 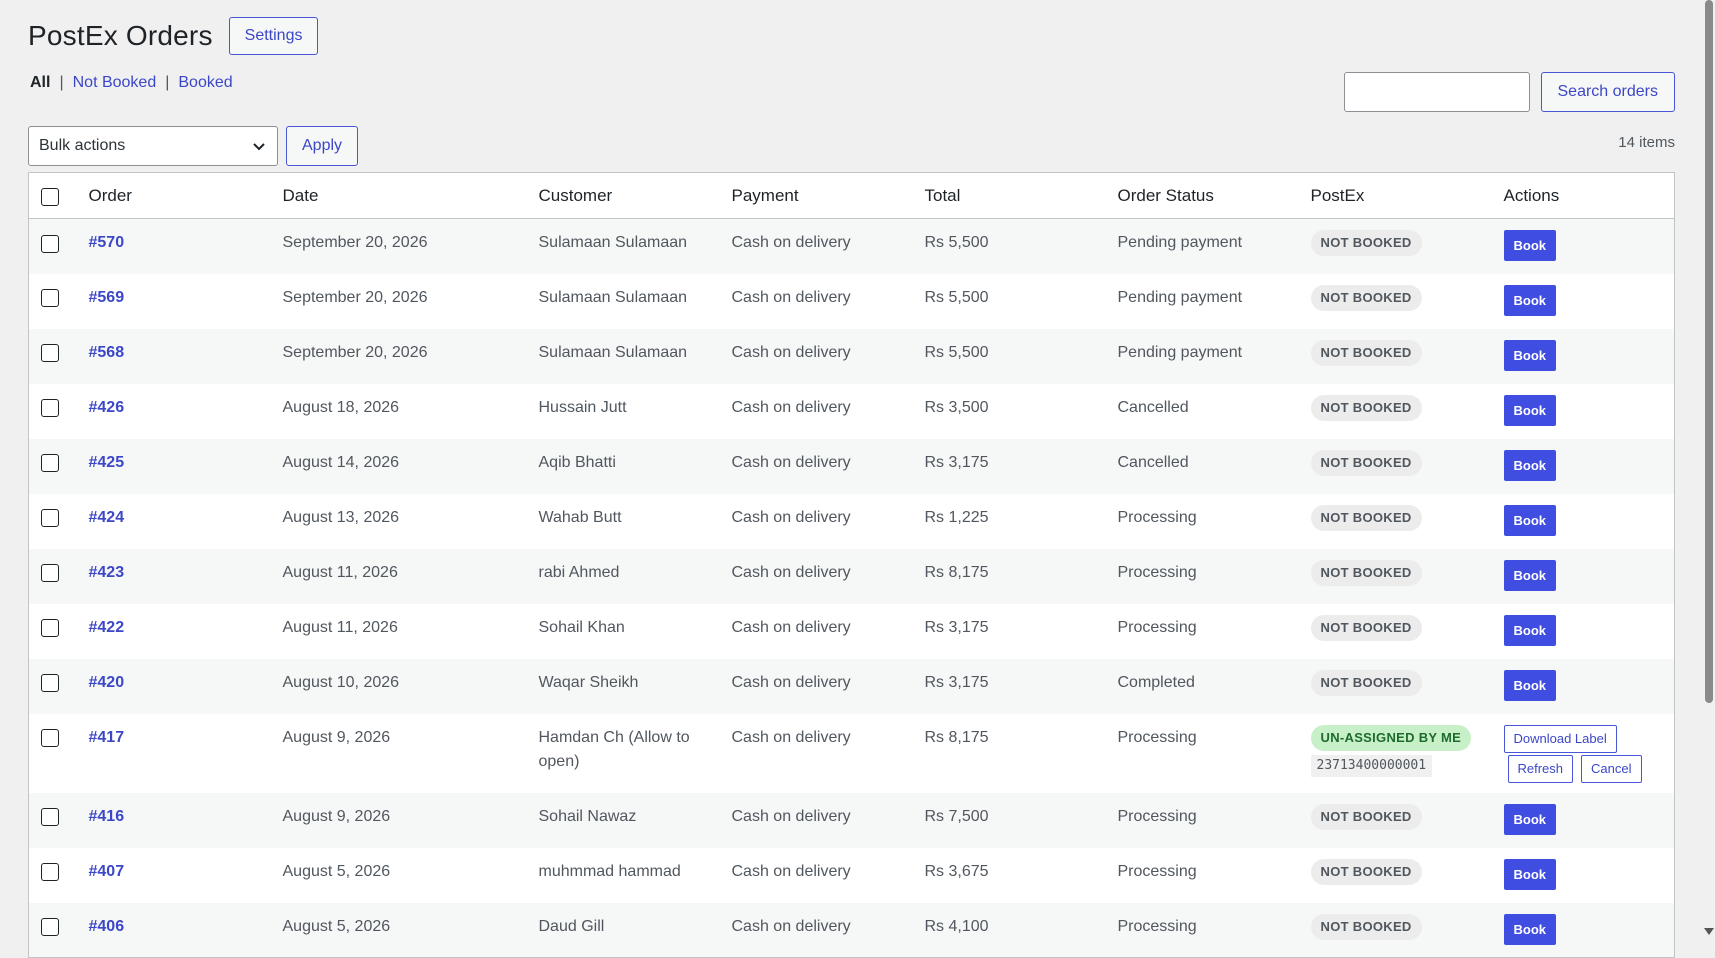 I want to click on order-cell: #425, so click(x=176, y=466).